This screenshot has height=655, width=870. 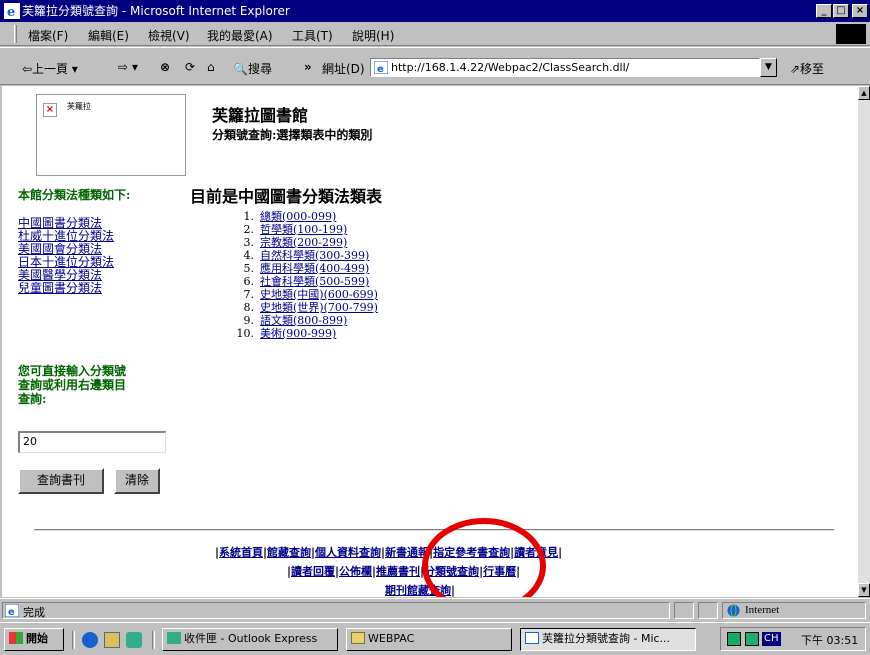 What do you see at coordinates (864, 590) in the screenshot?
I see `scroll-down-button: ▼` at bounding box center [864, 590].